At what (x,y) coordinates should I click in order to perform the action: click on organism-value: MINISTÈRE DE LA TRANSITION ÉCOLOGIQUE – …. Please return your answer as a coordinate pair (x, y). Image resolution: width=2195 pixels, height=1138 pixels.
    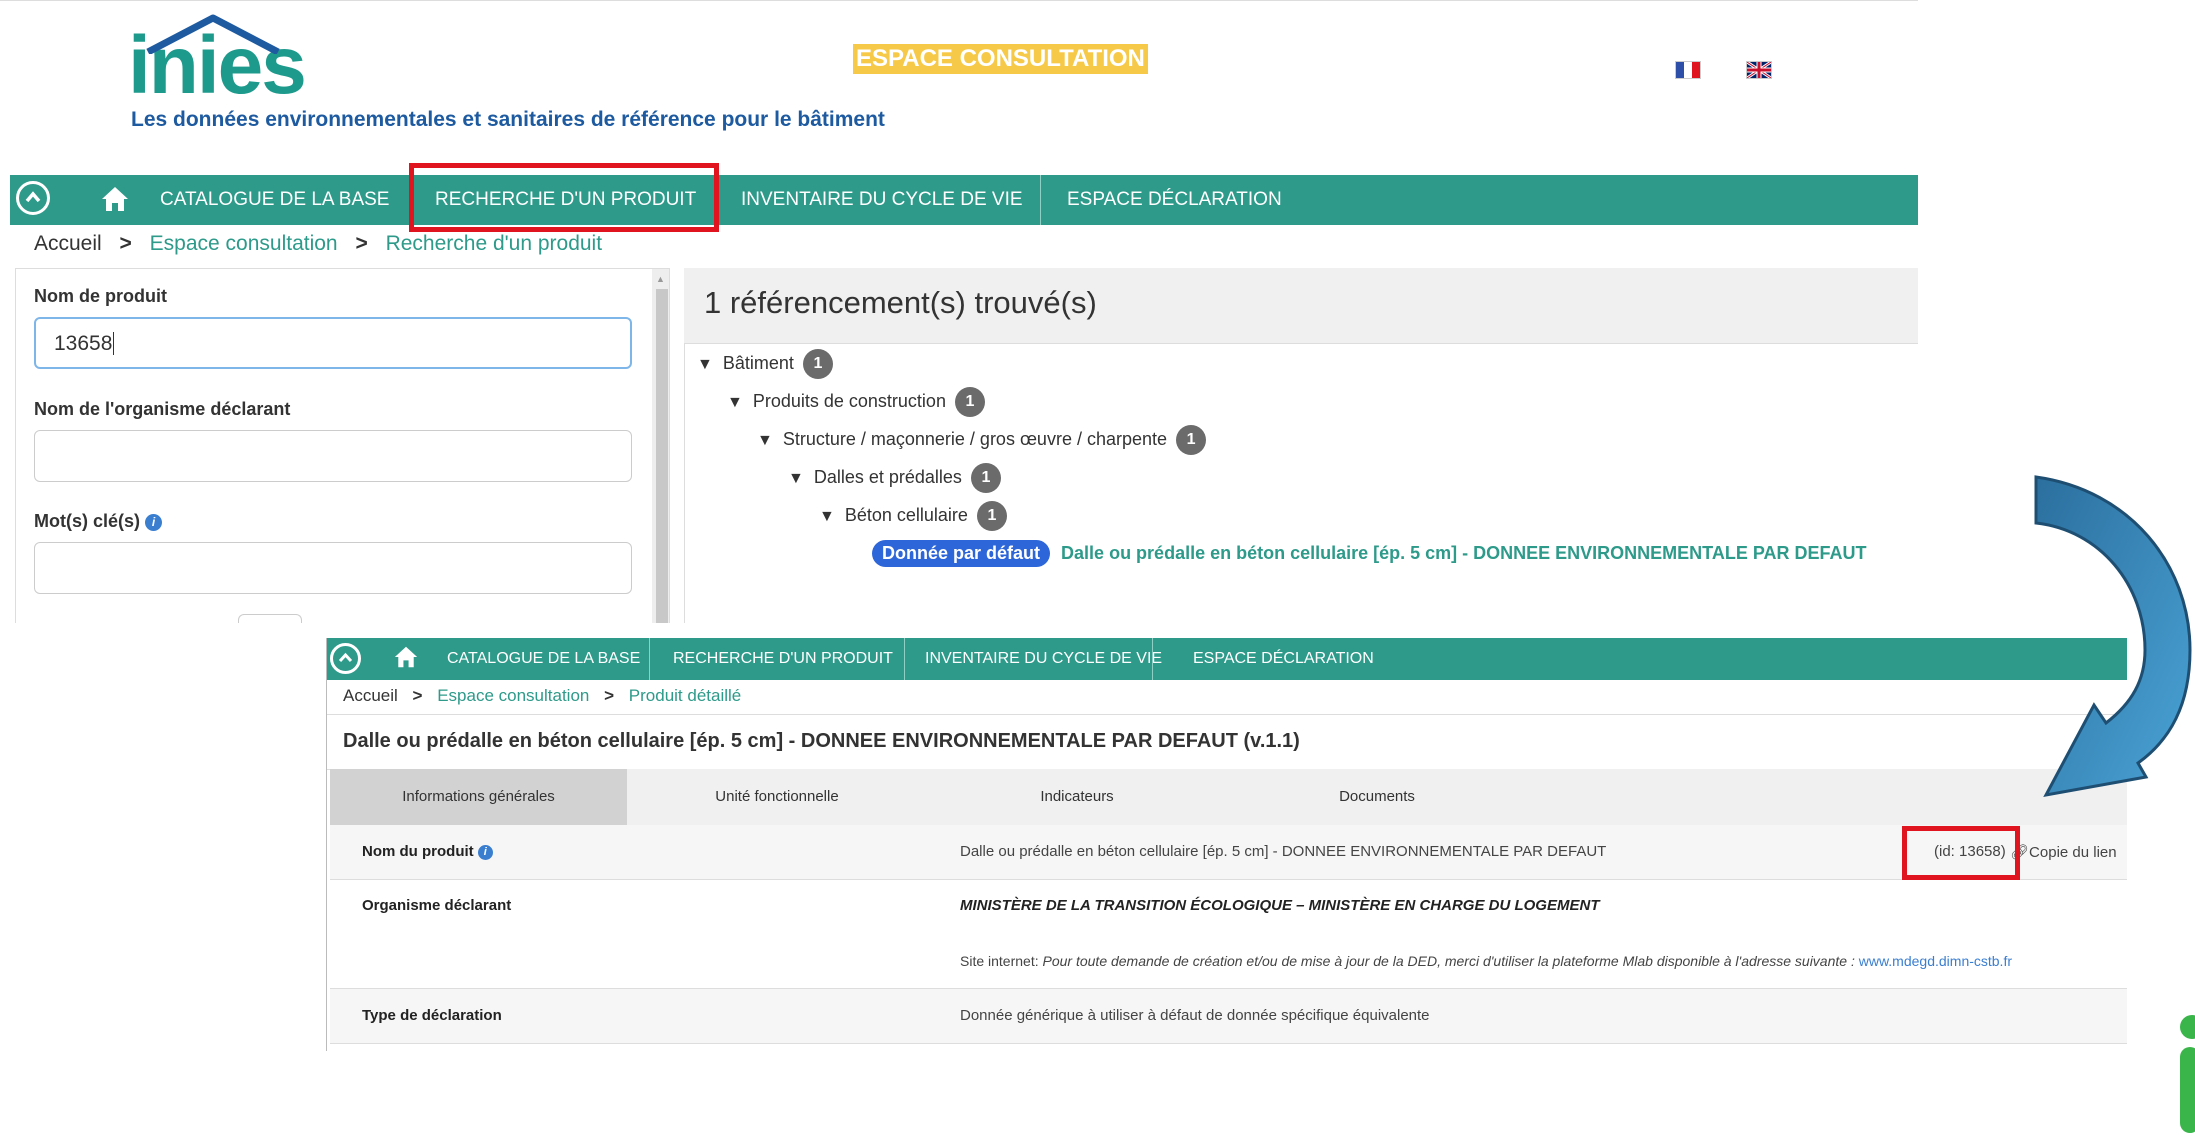
    Looking at the image, I should click on (1280, 905).